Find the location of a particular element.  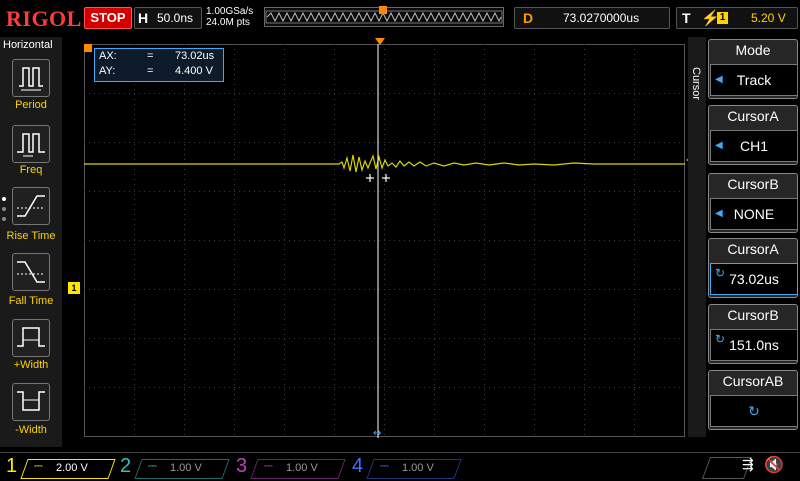

memory-overview is located at coordinates (384, 16).